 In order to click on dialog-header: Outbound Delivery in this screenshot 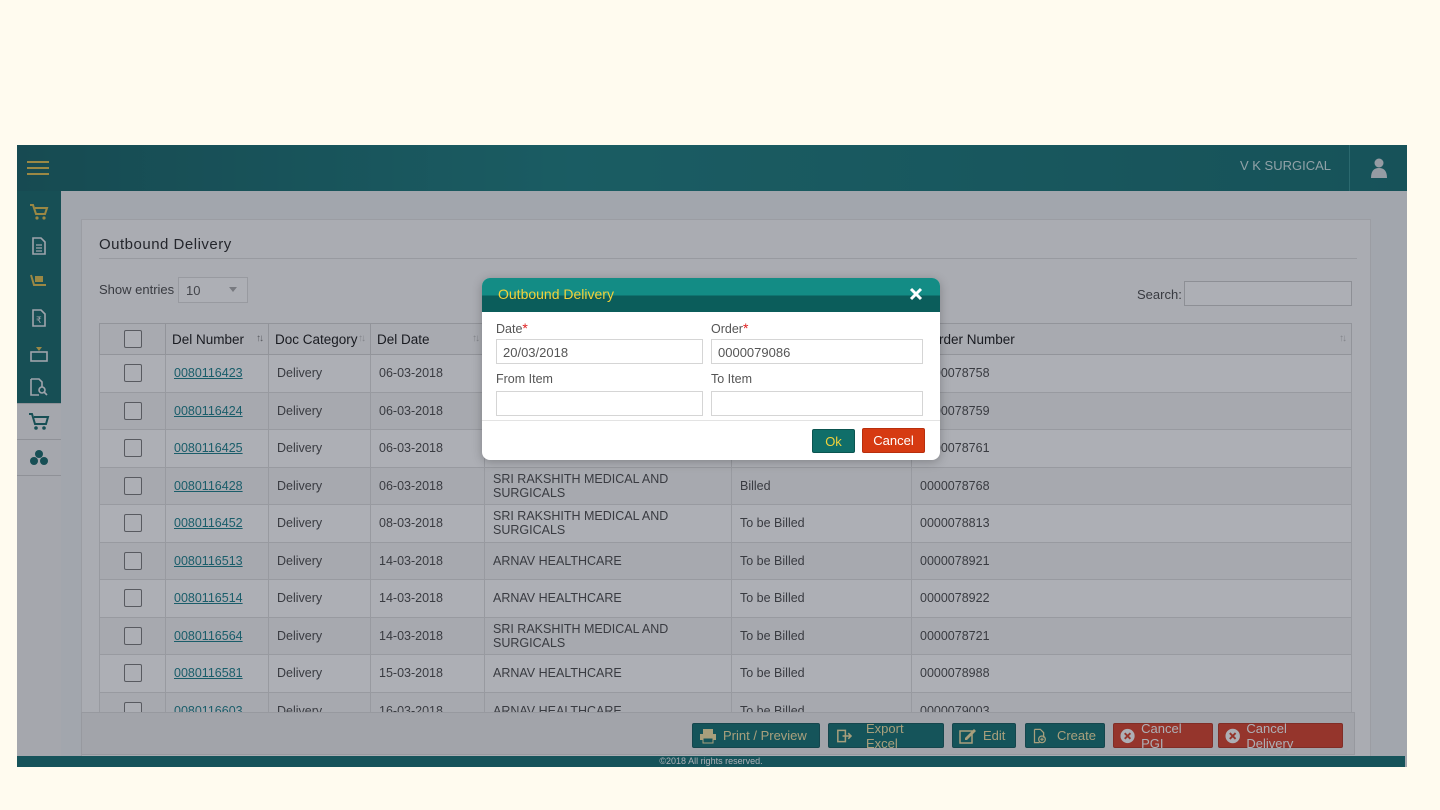, I will do `click(711, 295)`.